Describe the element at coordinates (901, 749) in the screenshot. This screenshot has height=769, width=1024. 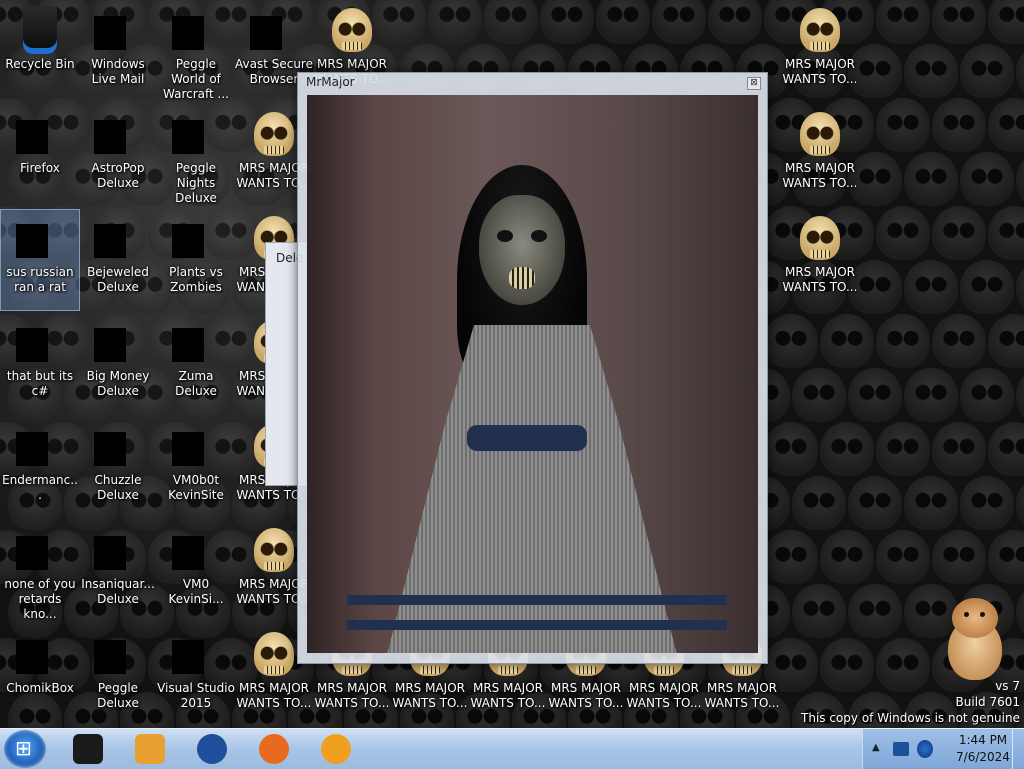
I see `network-icon` at that location.